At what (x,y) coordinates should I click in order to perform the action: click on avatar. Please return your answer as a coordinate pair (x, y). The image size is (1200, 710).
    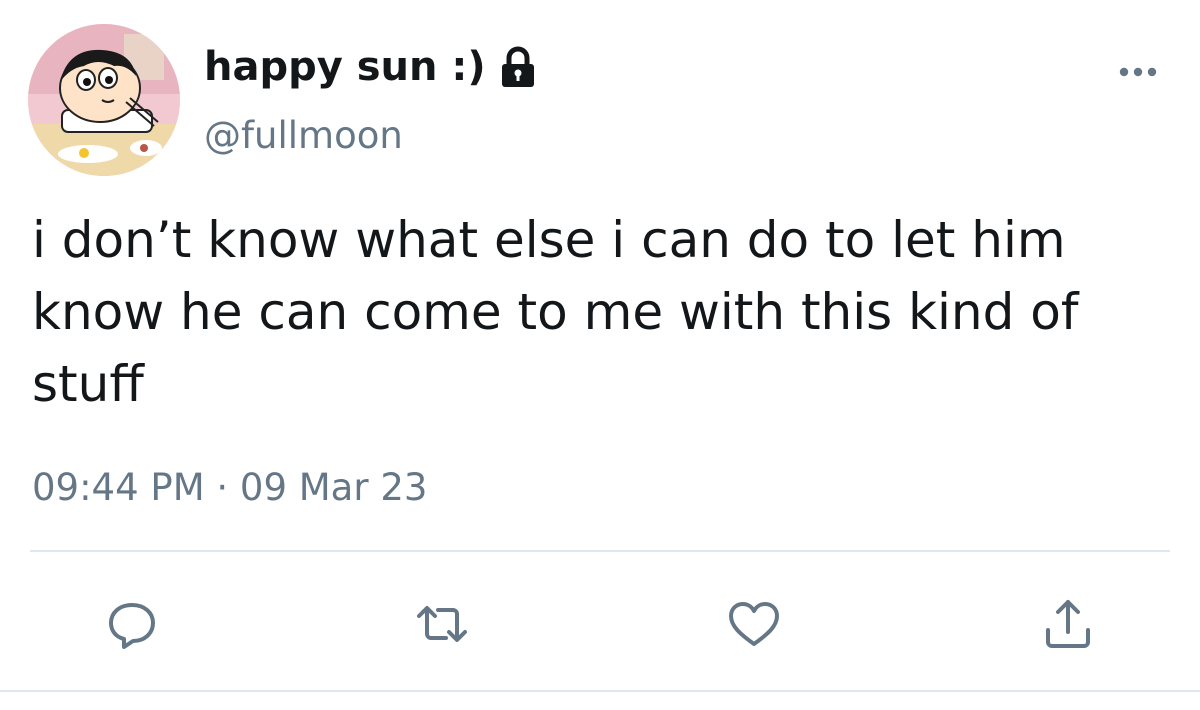
    Looking at the image, I should click on (104, 100).